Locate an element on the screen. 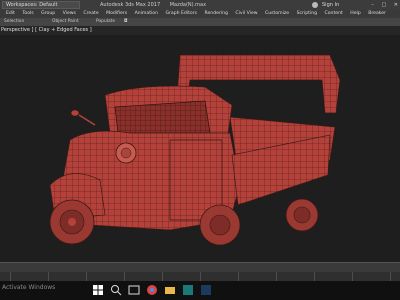  tab-object-paint: Object Paint is located at coordinates (65, 22).